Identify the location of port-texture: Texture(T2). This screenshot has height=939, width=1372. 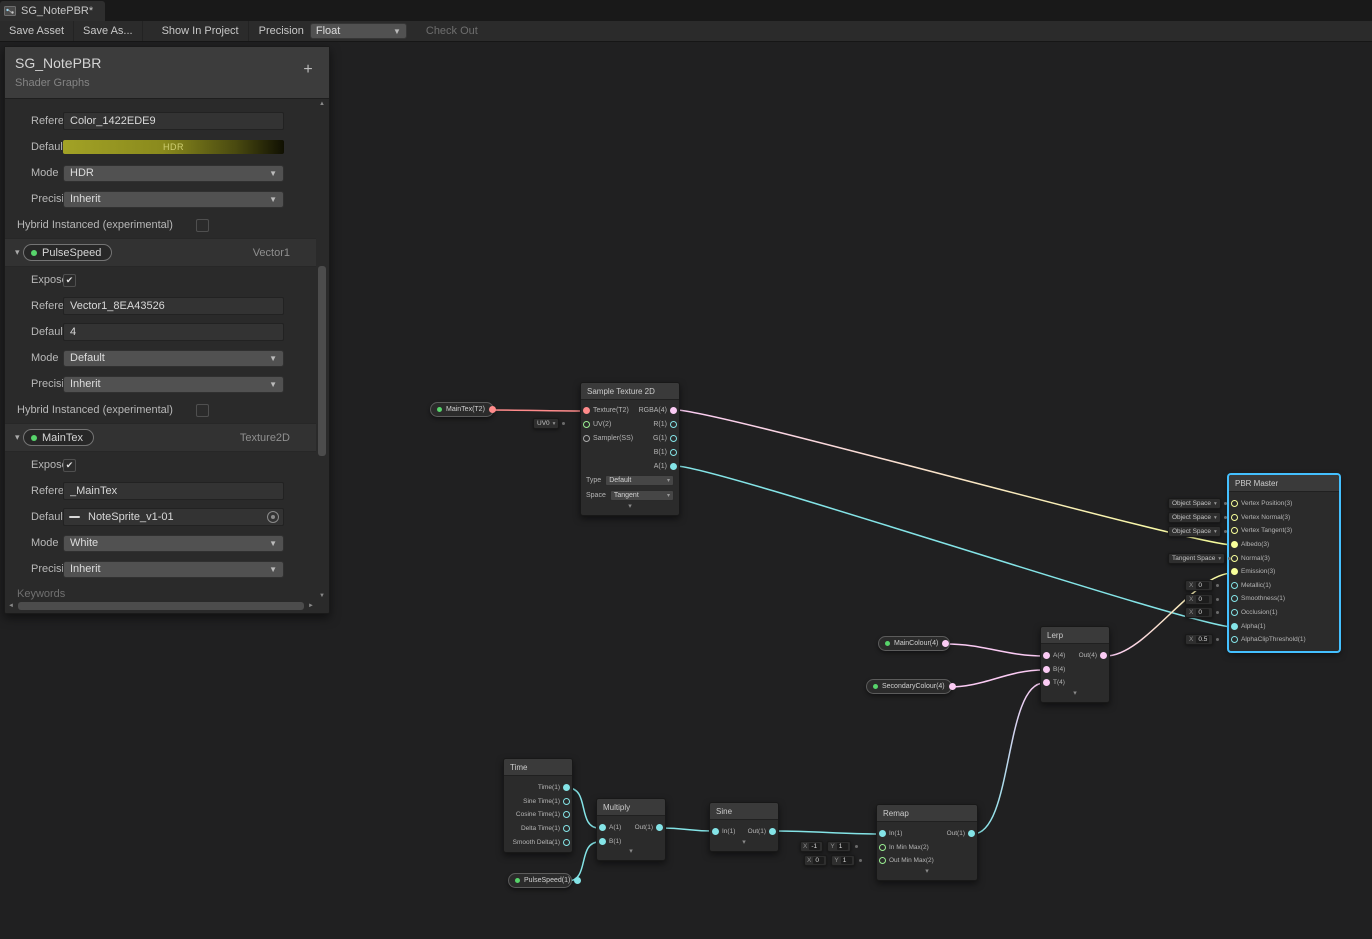
(607, 410).